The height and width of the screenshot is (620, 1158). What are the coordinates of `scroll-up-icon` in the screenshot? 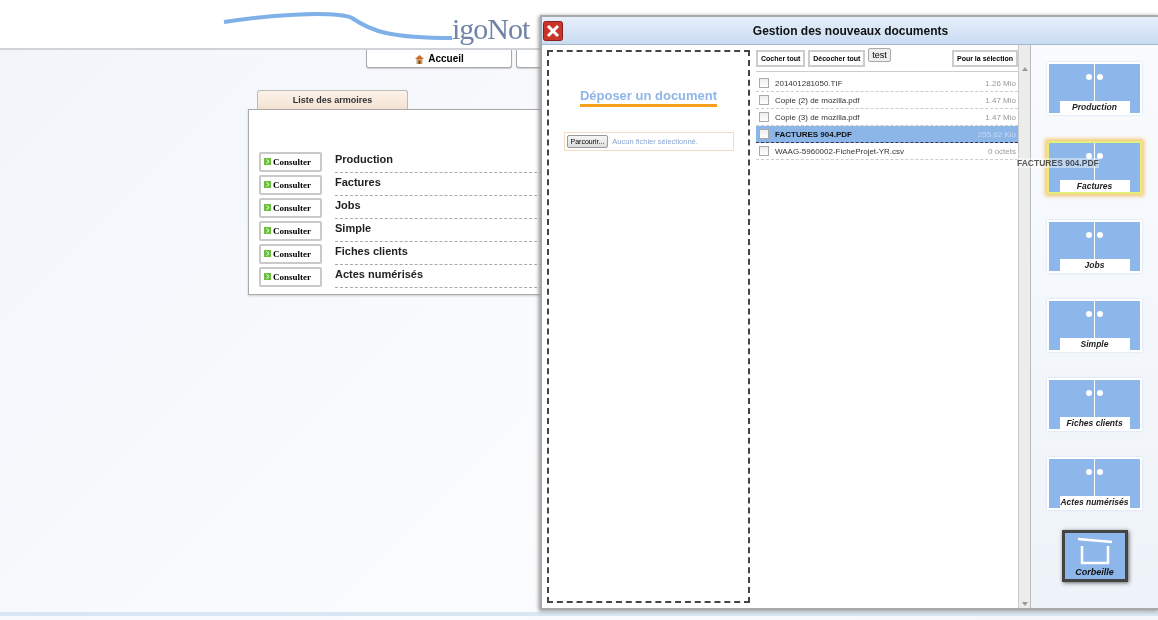 It's located at (1024, 69).